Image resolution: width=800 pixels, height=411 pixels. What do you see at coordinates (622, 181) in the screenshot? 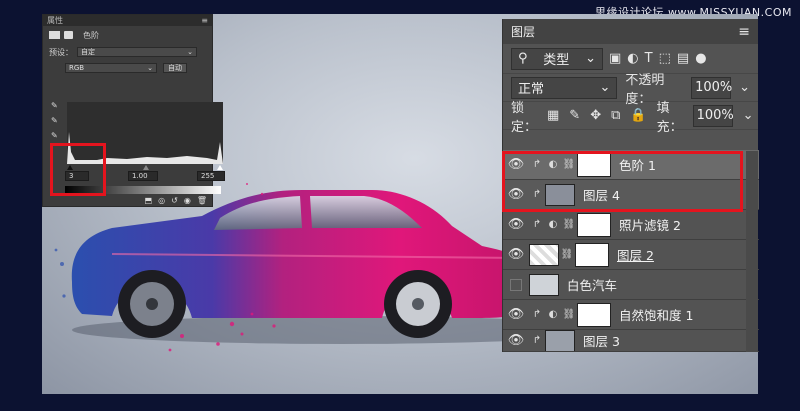
I see `highlight-box-layers` at bounding box center [622, 181].